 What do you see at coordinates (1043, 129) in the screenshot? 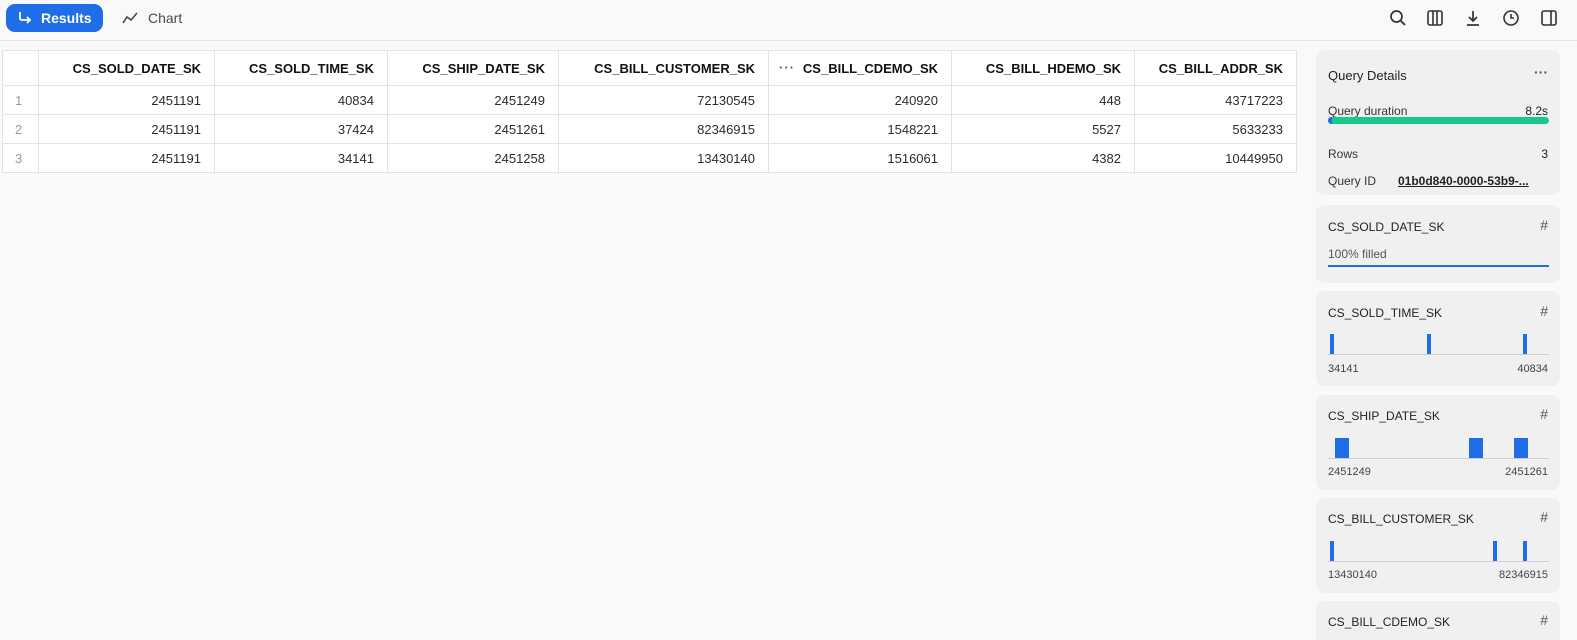
I see `table-cell: 5527` at bounding box center [1043, 129].